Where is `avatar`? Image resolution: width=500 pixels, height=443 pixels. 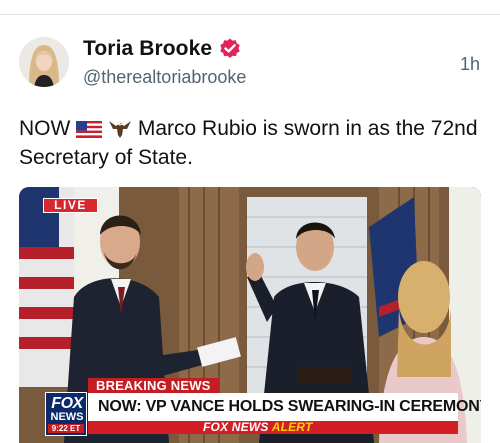
avatar is located at coordinates (44, 62).